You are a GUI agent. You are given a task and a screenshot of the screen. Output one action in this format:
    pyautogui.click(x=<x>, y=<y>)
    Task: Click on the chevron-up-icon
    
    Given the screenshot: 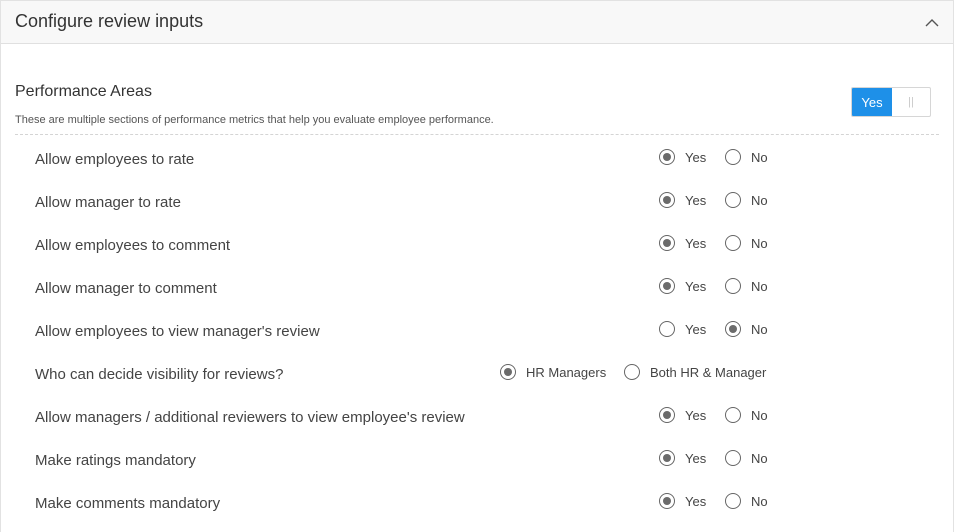 What is the action you would take?
    pyautogui.click(x=932, y=22)
    